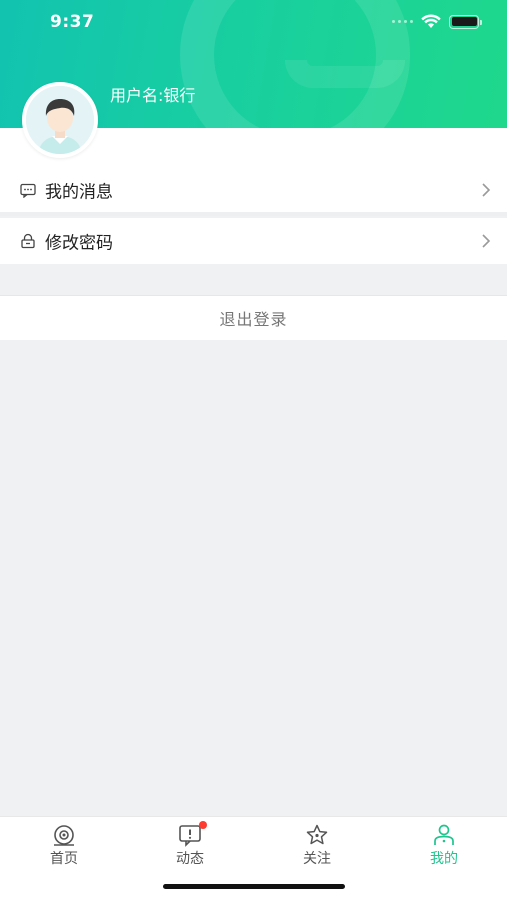 This screenshot has height=900, width=507. I want to click on logout-label: 退出登录, so click(253, 319).